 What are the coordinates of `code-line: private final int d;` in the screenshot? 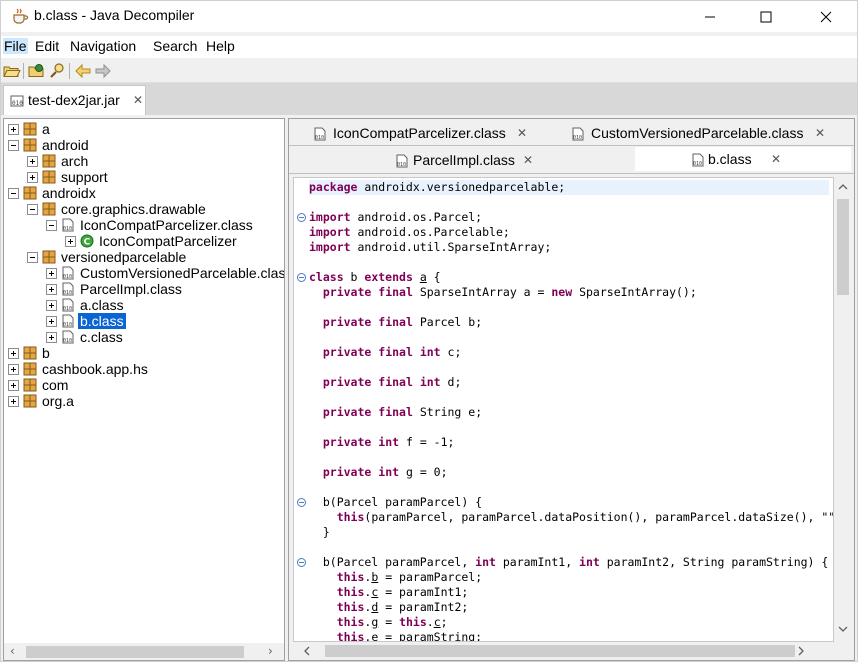 It's located at (392, 382).